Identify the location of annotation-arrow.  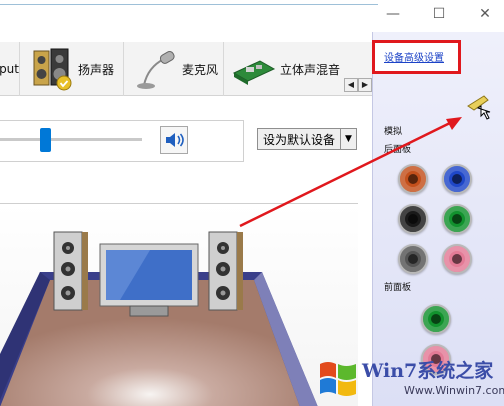
(350, 172).